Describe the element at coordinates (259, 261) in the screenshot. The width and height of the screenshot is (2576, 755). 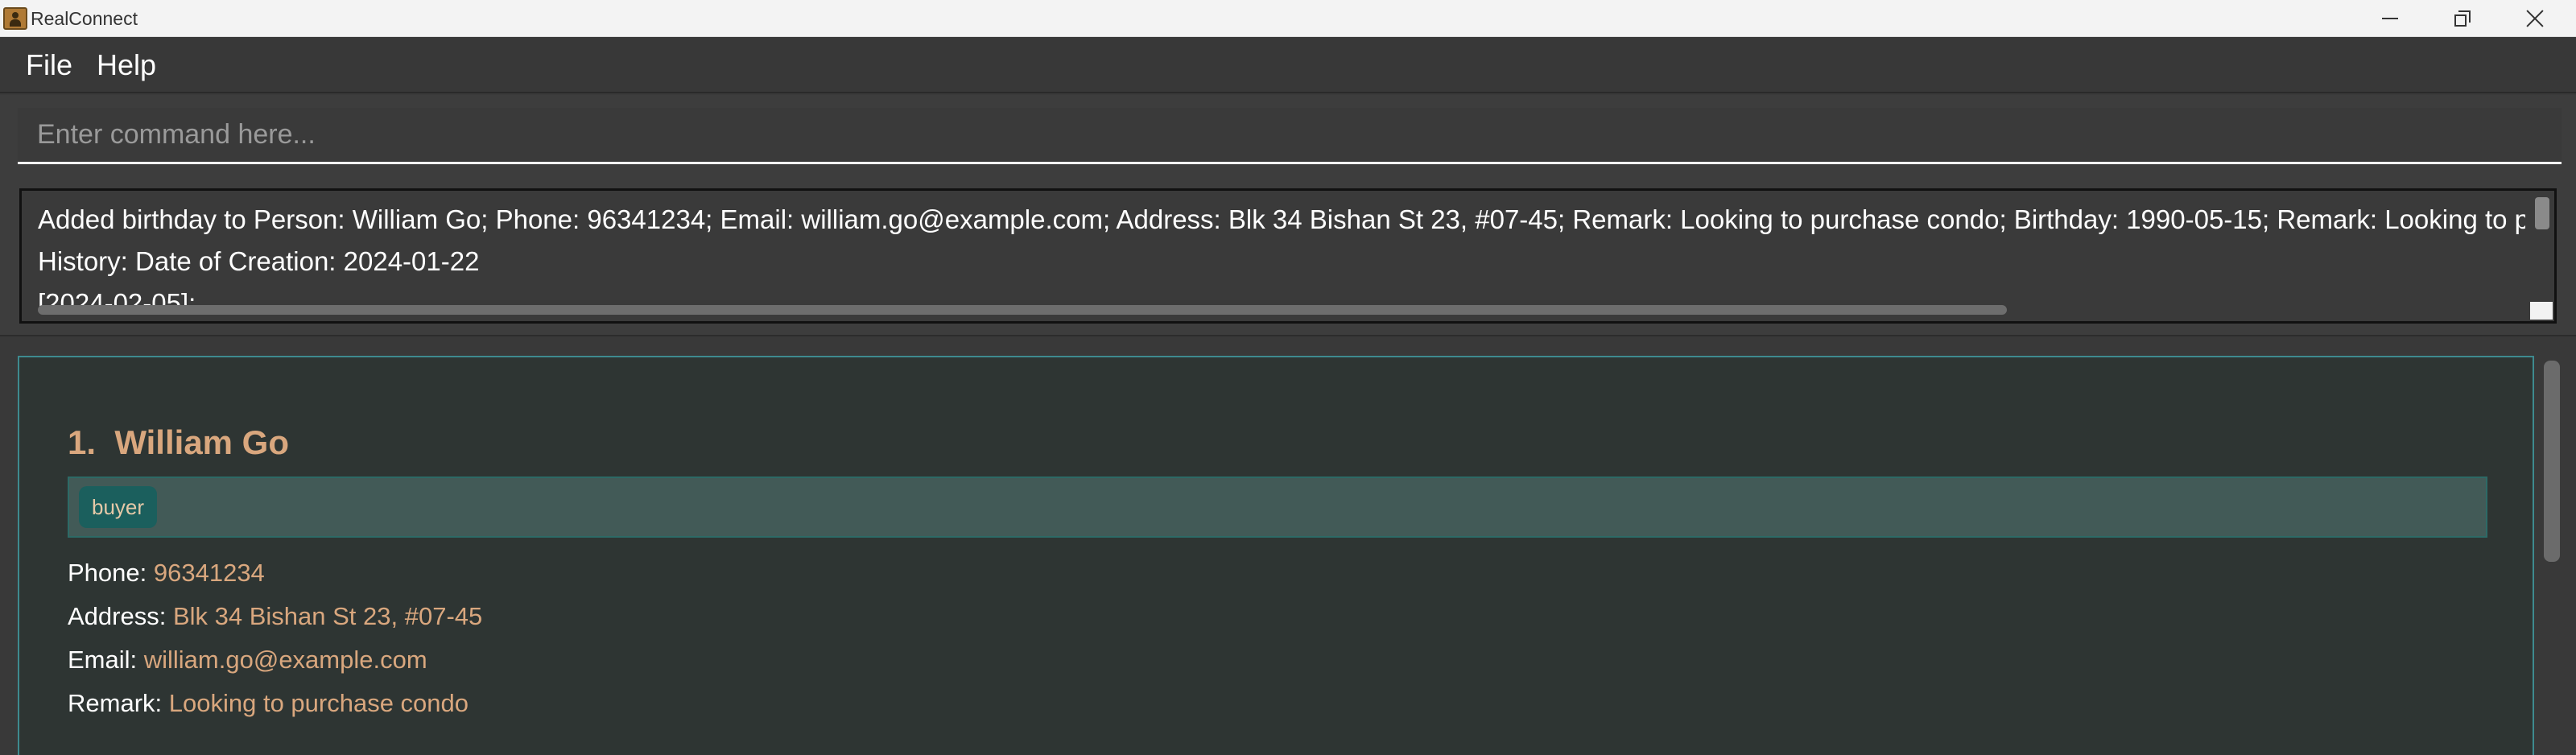
I see `result-line: History: Date of Creation: 2024-01-22` at that location.